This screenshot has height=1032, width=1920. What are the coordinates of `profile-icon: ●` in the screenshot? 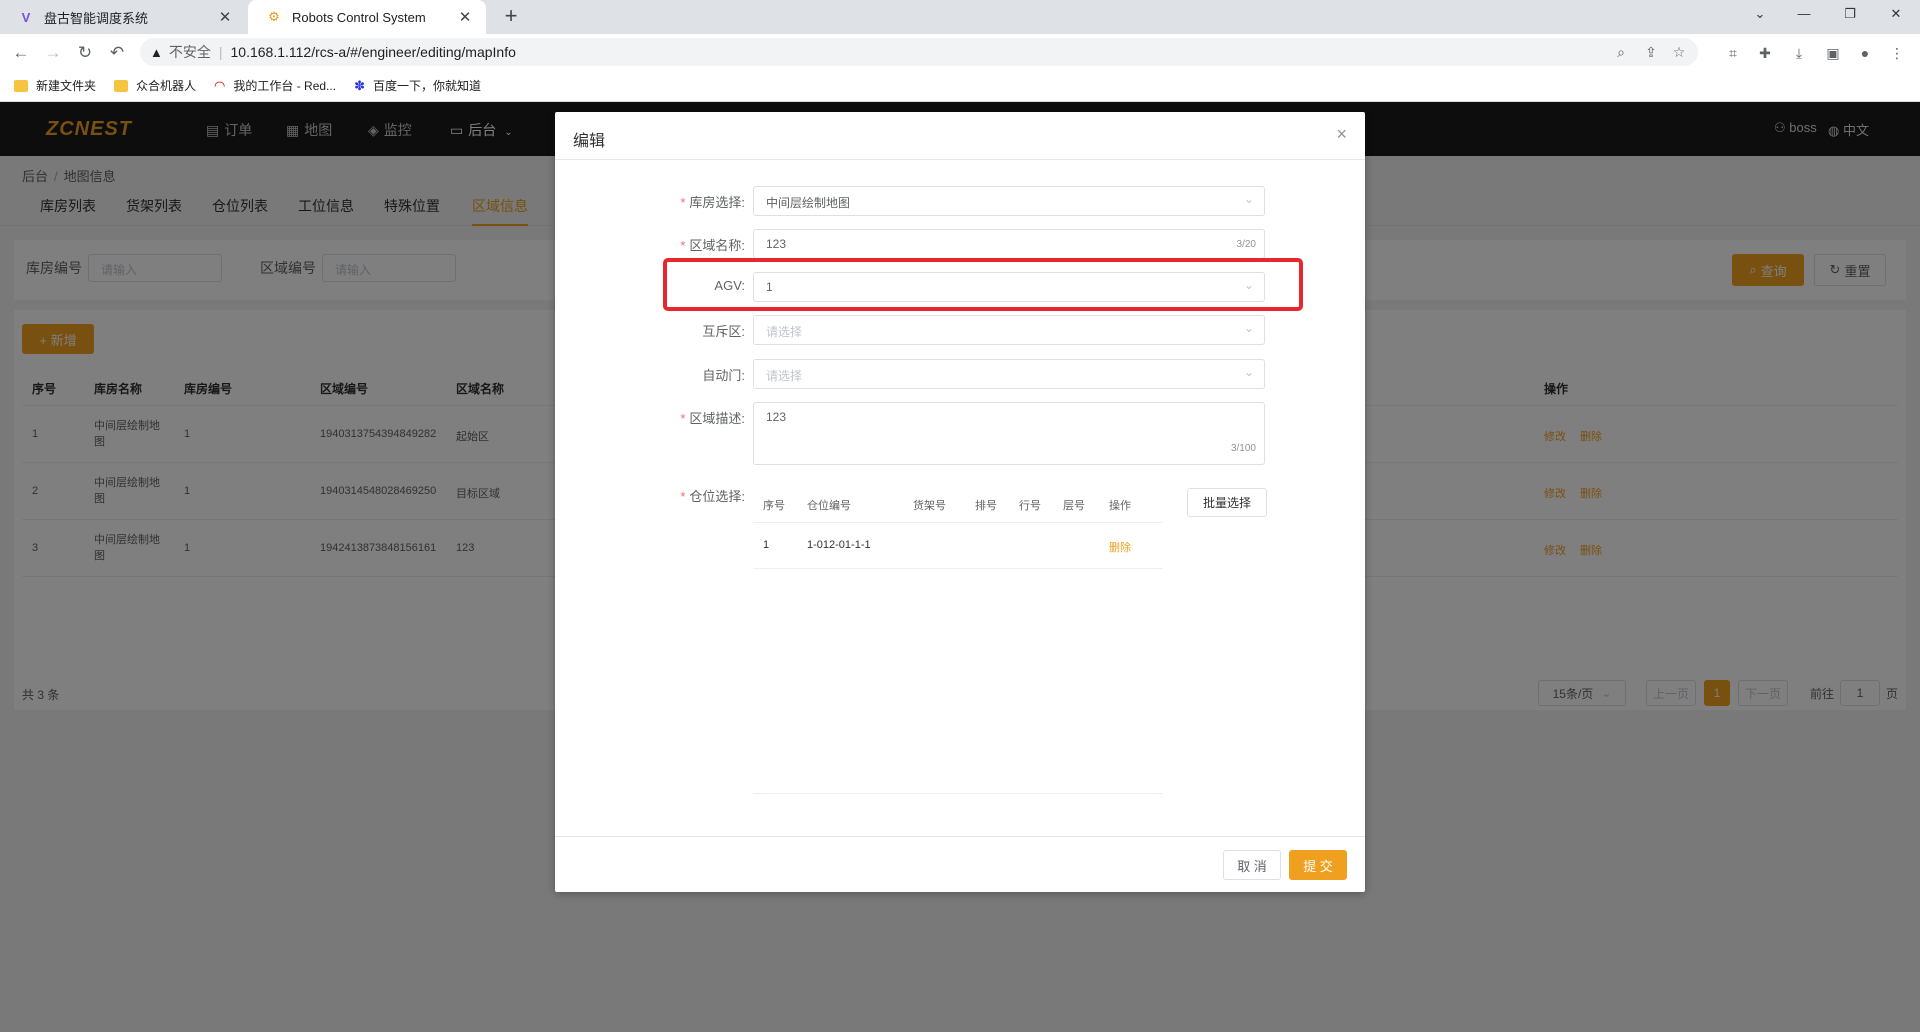 It's located at (1865, 53).